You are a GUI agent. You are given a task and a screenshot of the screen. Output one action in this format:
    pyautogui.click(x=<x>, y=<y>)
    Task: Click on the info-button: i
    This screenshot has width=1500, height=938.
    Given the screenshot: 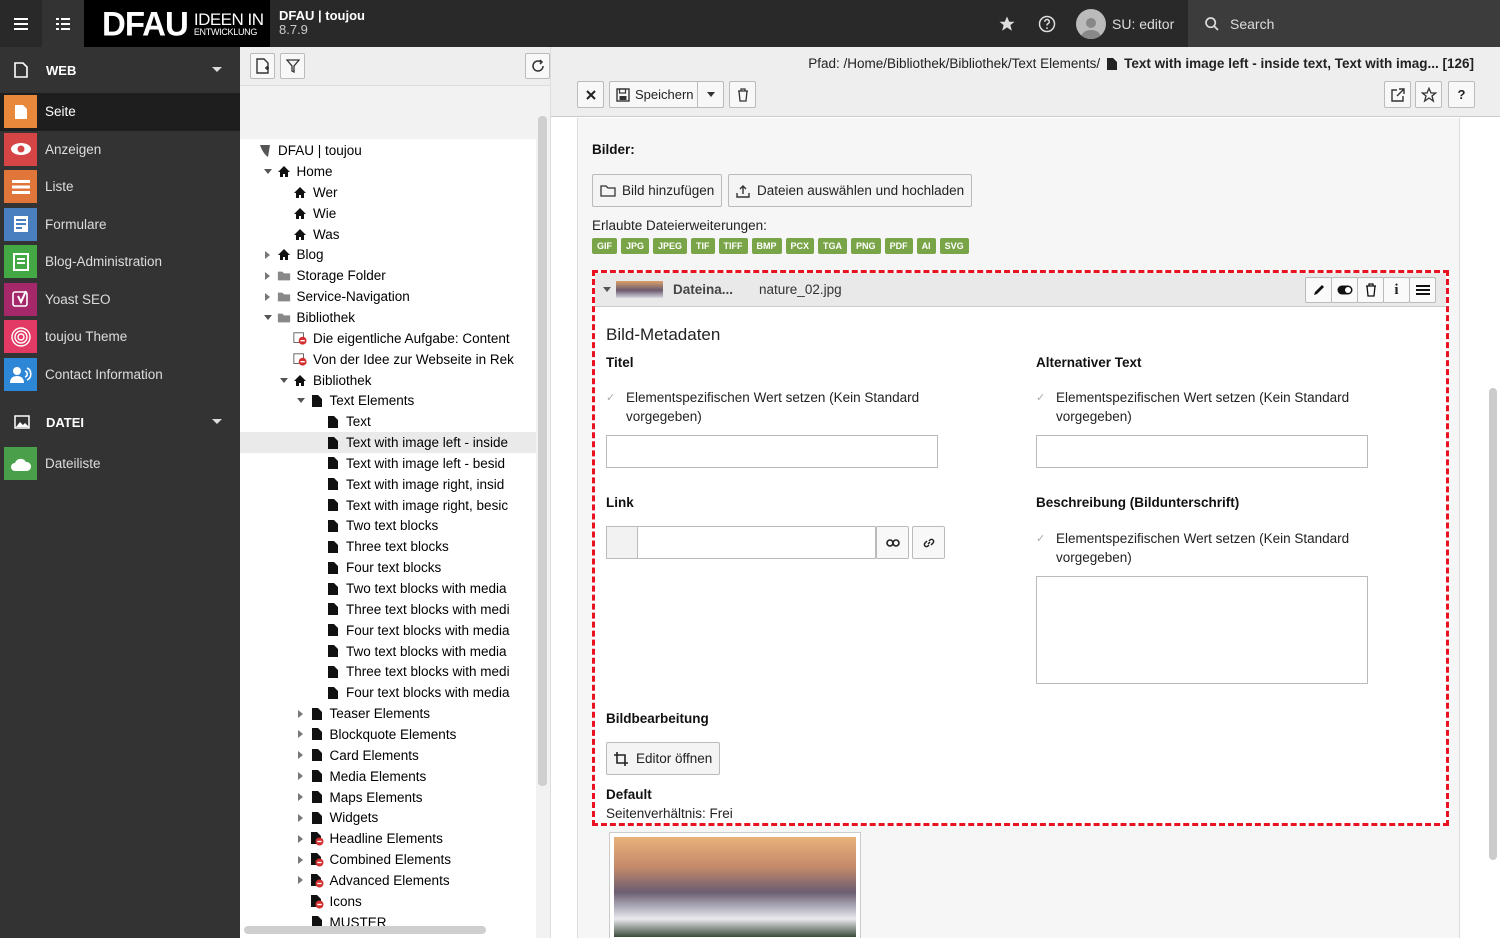 What is the action you would take?
    pyautogui.click(x=1396, y=290)
    